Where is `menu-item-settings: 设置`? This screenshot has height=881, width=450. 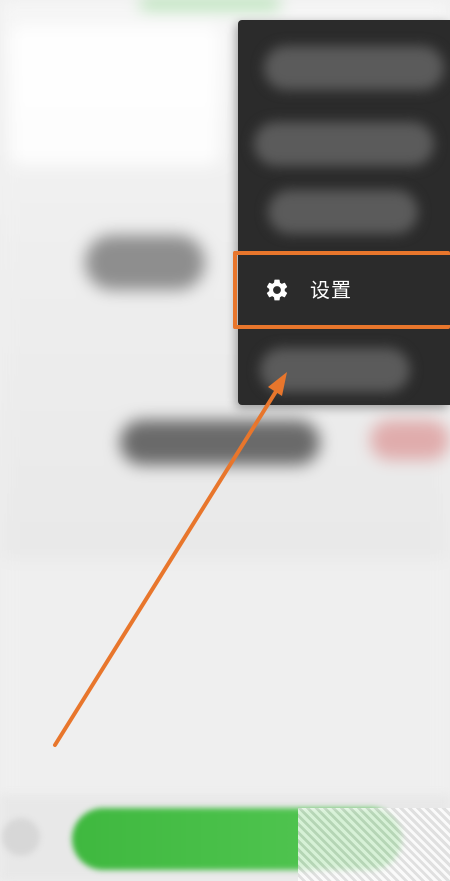 menu-item-settings: 设置 is located at coordinates (344, 290).